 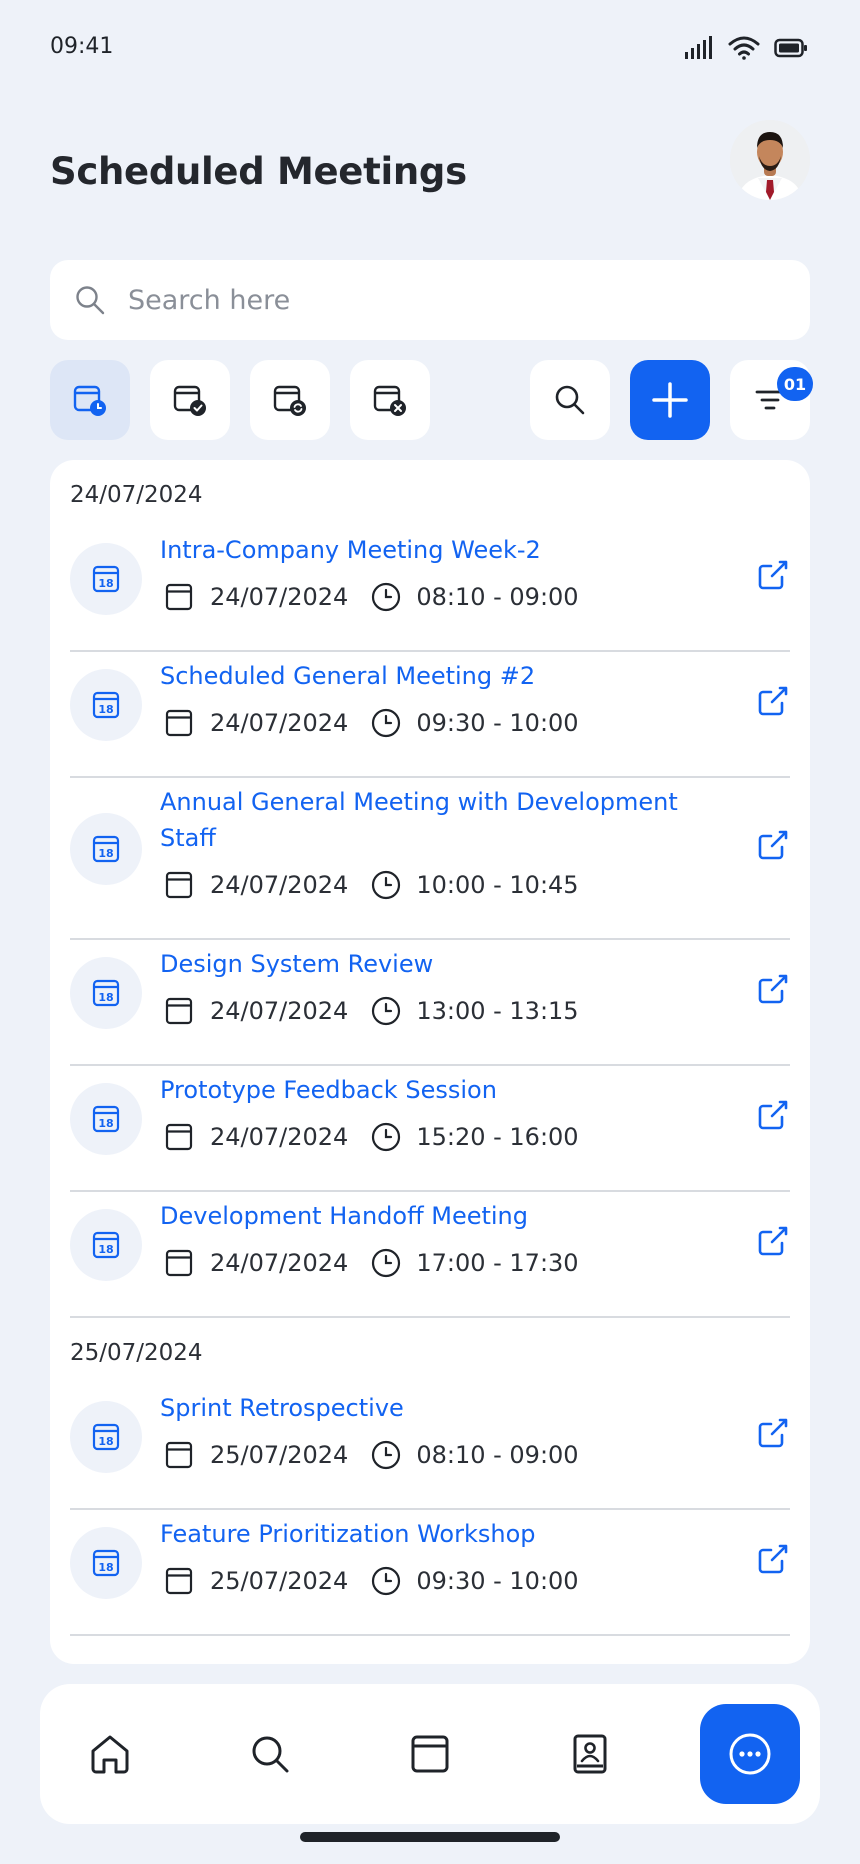 What do you see at coordinates (430, 1534) in the screenshot?
I see `meeting-title: Feature Prioritization Workshop` at bounding box center [430, 1534].